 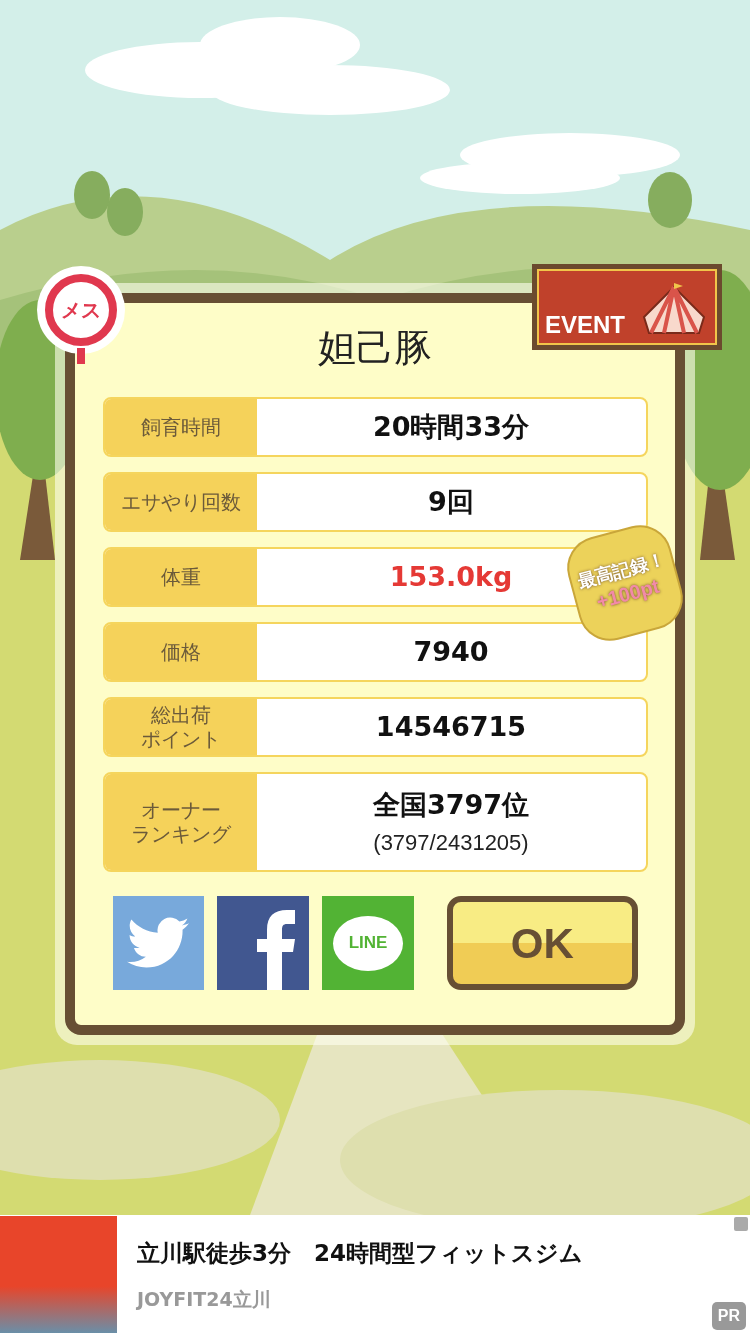 I want to click on ad-banner: 立川駅徒歩3分 24時間型フィットスジム JOYFIT24立川 PR, so click(x=375, y=1274).